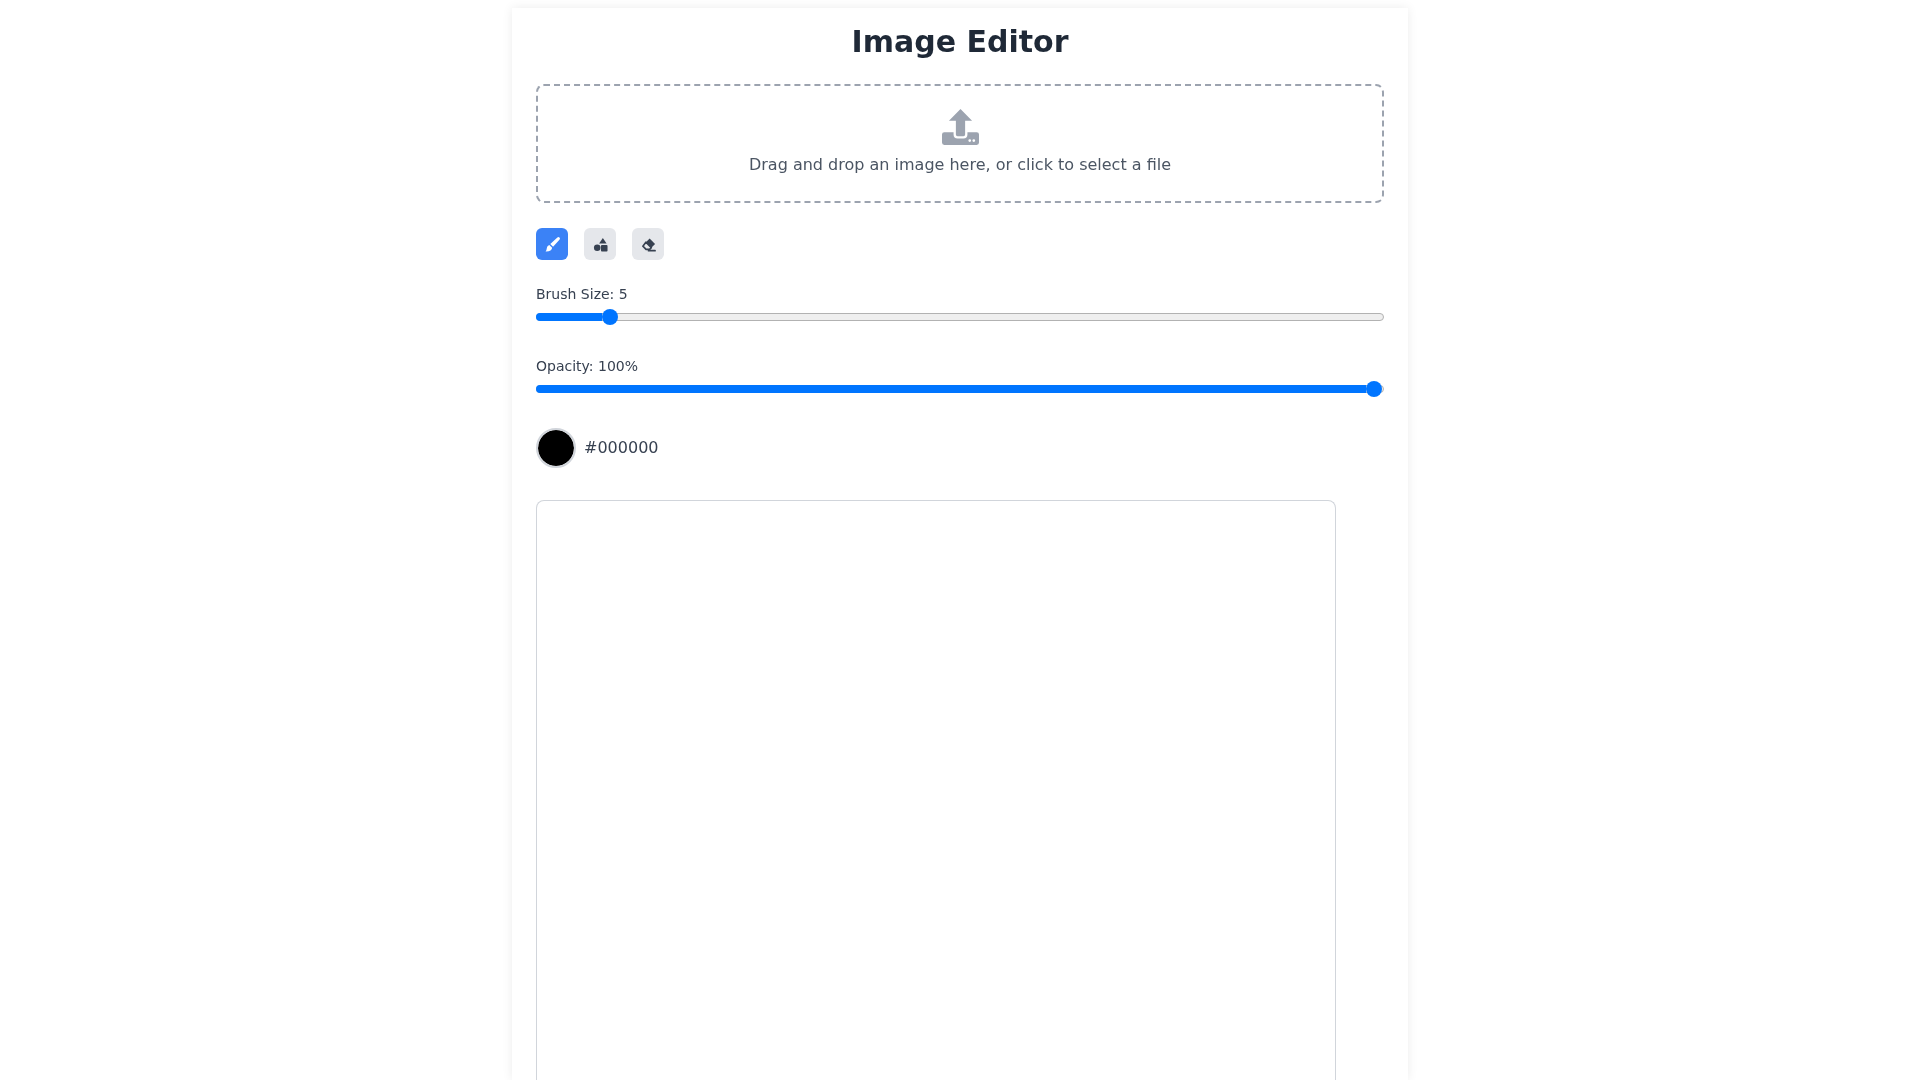  What do you see at coordinates (960, 127) in the screenshot?
I see `upload-icon` at bounding box center [960, 127].